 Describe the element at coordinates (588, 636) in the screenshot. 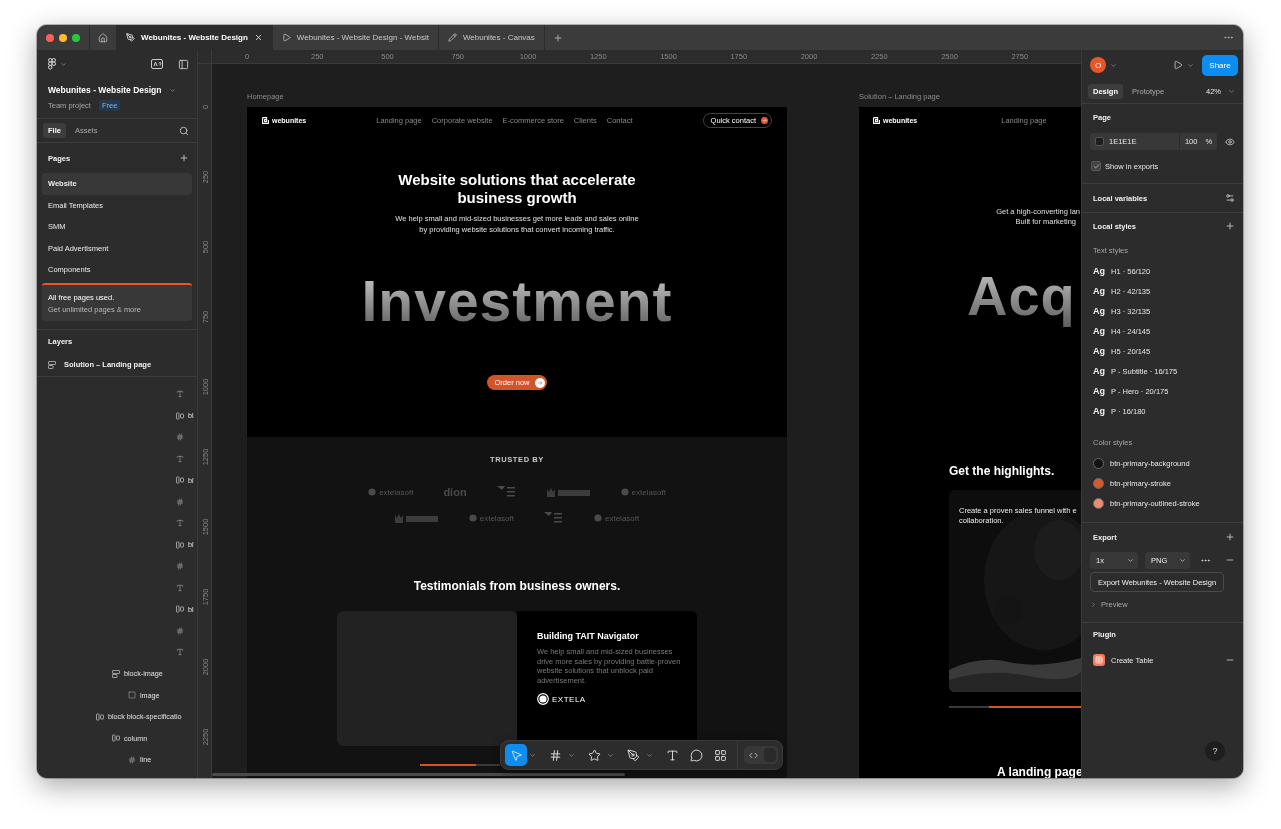

I see `card-title: Building TAIT Navigator` at that location.